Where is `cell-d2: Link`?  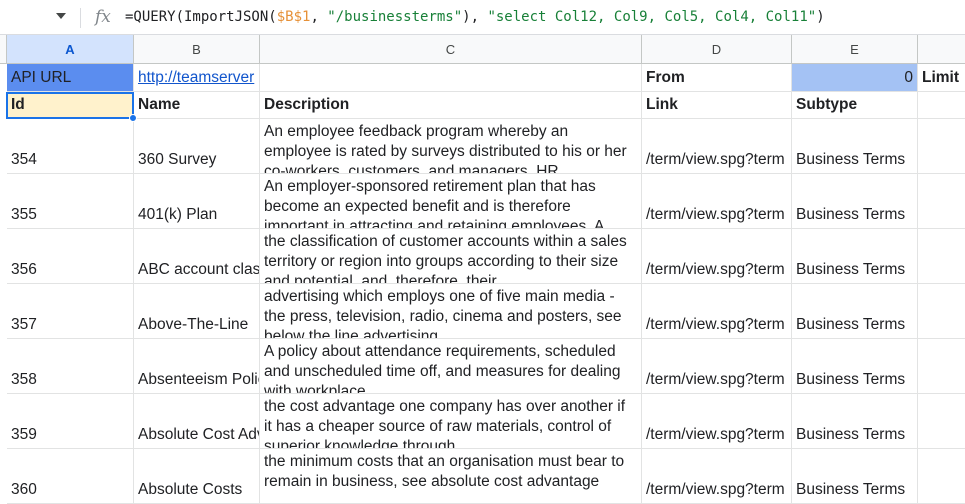
cell-d2: Link is located at coordinates (717, 105).